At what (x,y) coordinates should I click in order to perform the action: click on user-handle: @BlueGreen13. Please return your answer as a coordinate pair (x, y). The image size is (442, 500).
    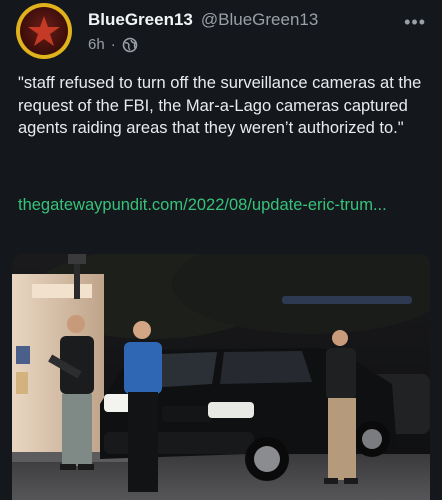
    Looking at the image, I should click on (259, 20).